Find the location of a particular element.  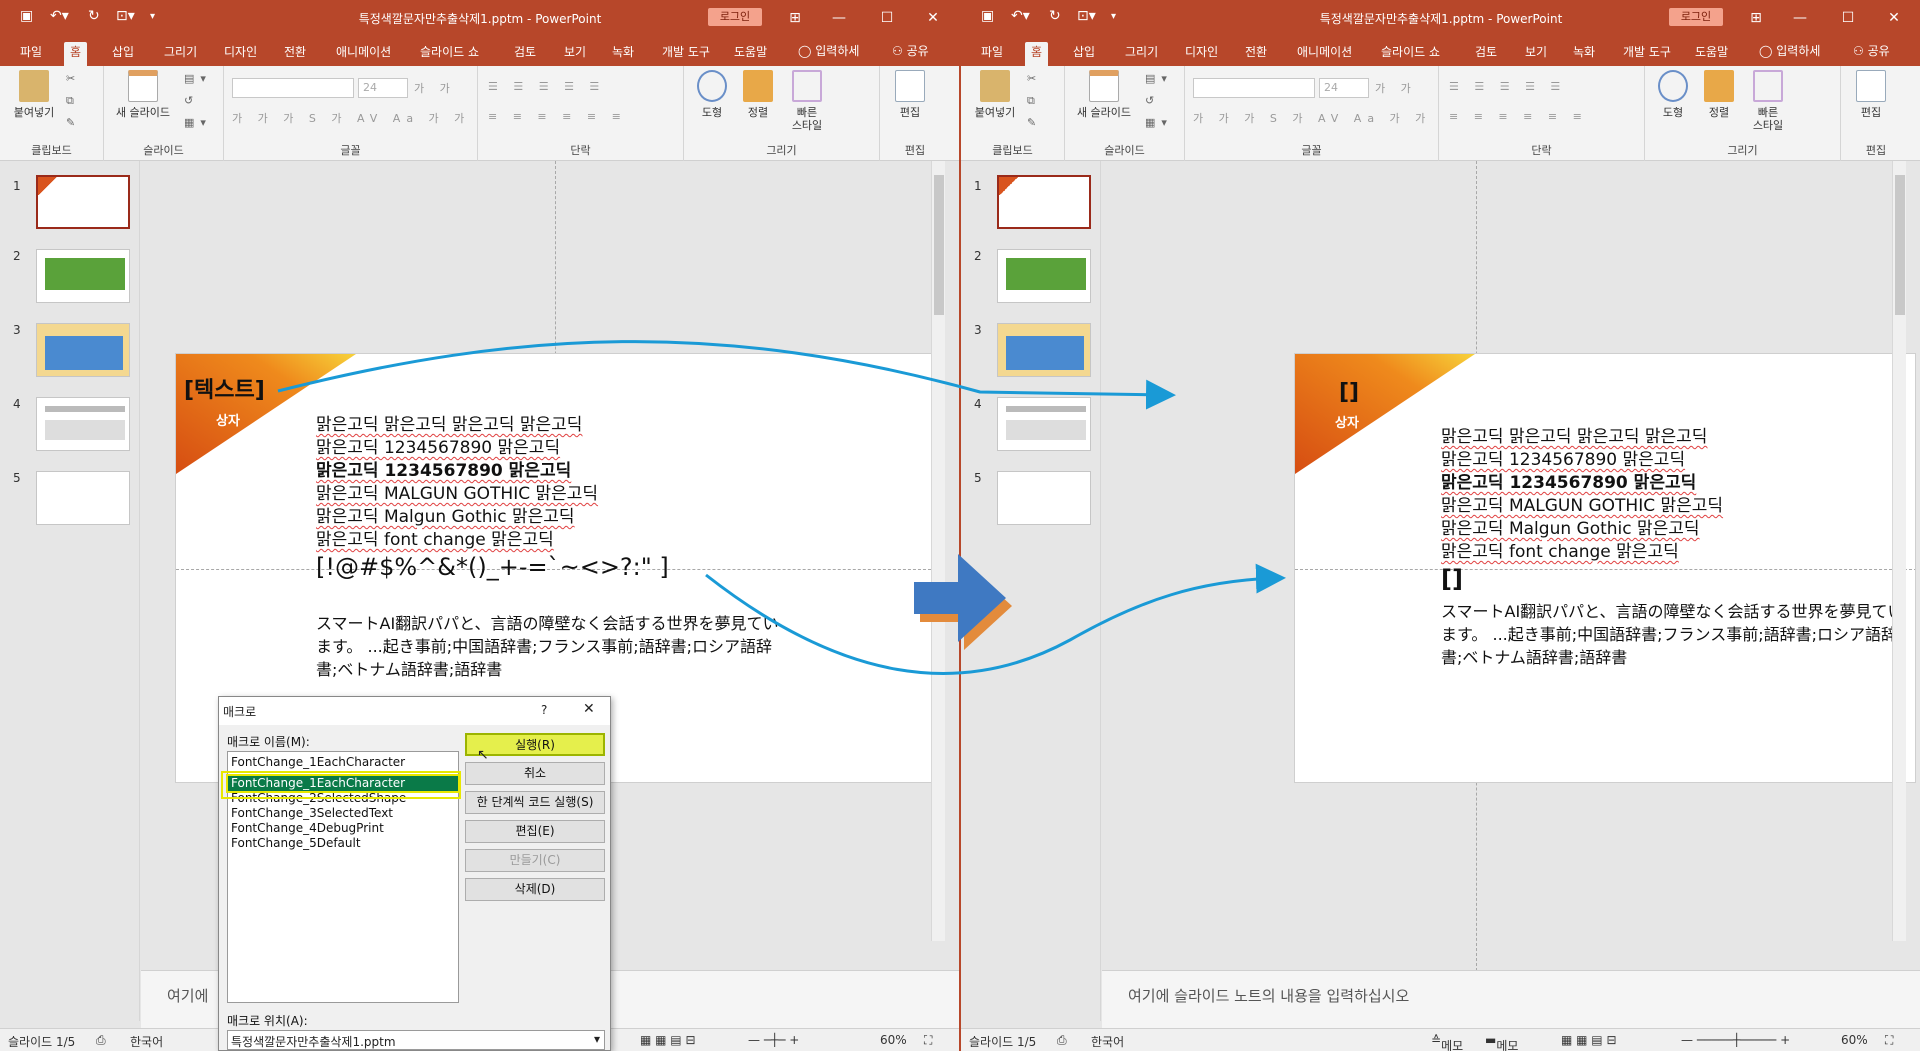

edit-button: 편집(E) is located at coordinates (535, 831).